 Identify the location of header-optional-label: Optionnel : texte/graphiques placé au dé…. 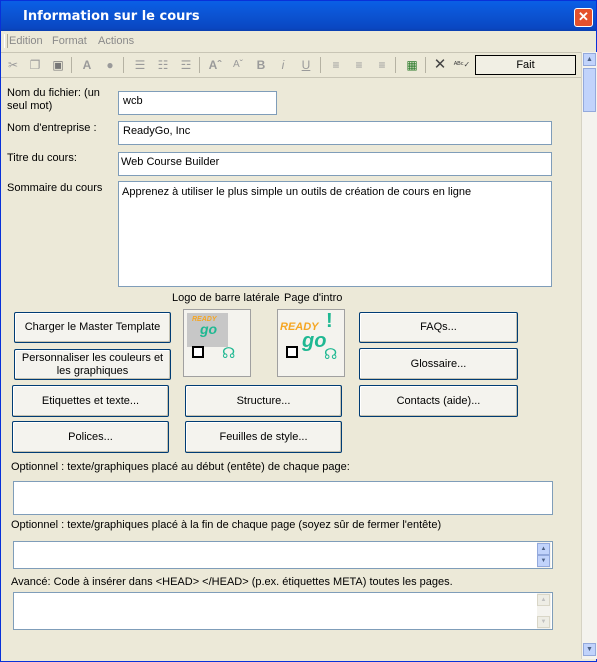
(180, 467).